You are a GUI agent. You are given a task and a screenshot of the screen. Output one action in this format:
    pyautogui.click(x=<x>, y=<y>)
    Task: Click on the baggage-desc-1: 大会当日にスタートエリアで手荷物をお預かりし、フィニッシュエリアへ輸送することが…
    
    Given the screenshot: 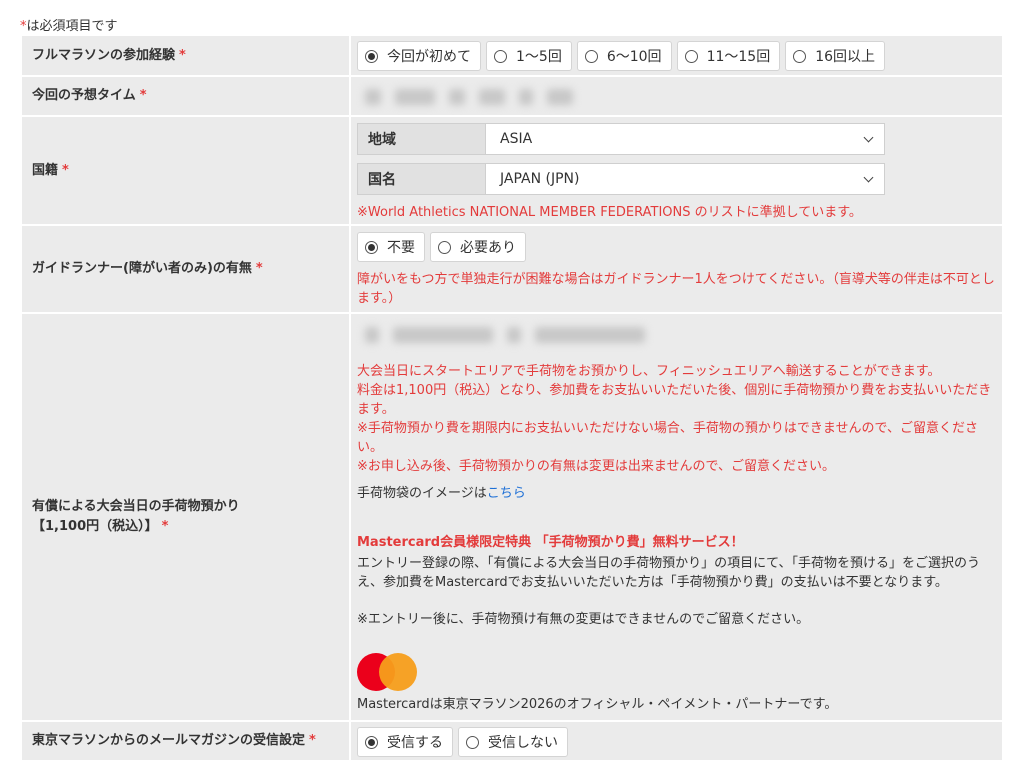 What is the action you would take?
    pyautogui.click(x=649, y=371)
    